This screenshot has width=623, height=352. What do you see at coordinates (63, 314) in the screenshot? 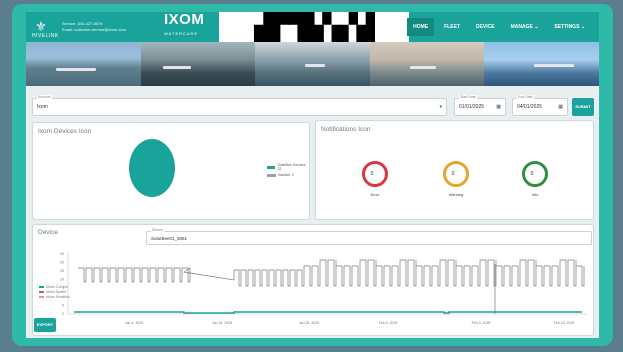
I see `y-tick-label: 0` at bounding box center [63, 314].